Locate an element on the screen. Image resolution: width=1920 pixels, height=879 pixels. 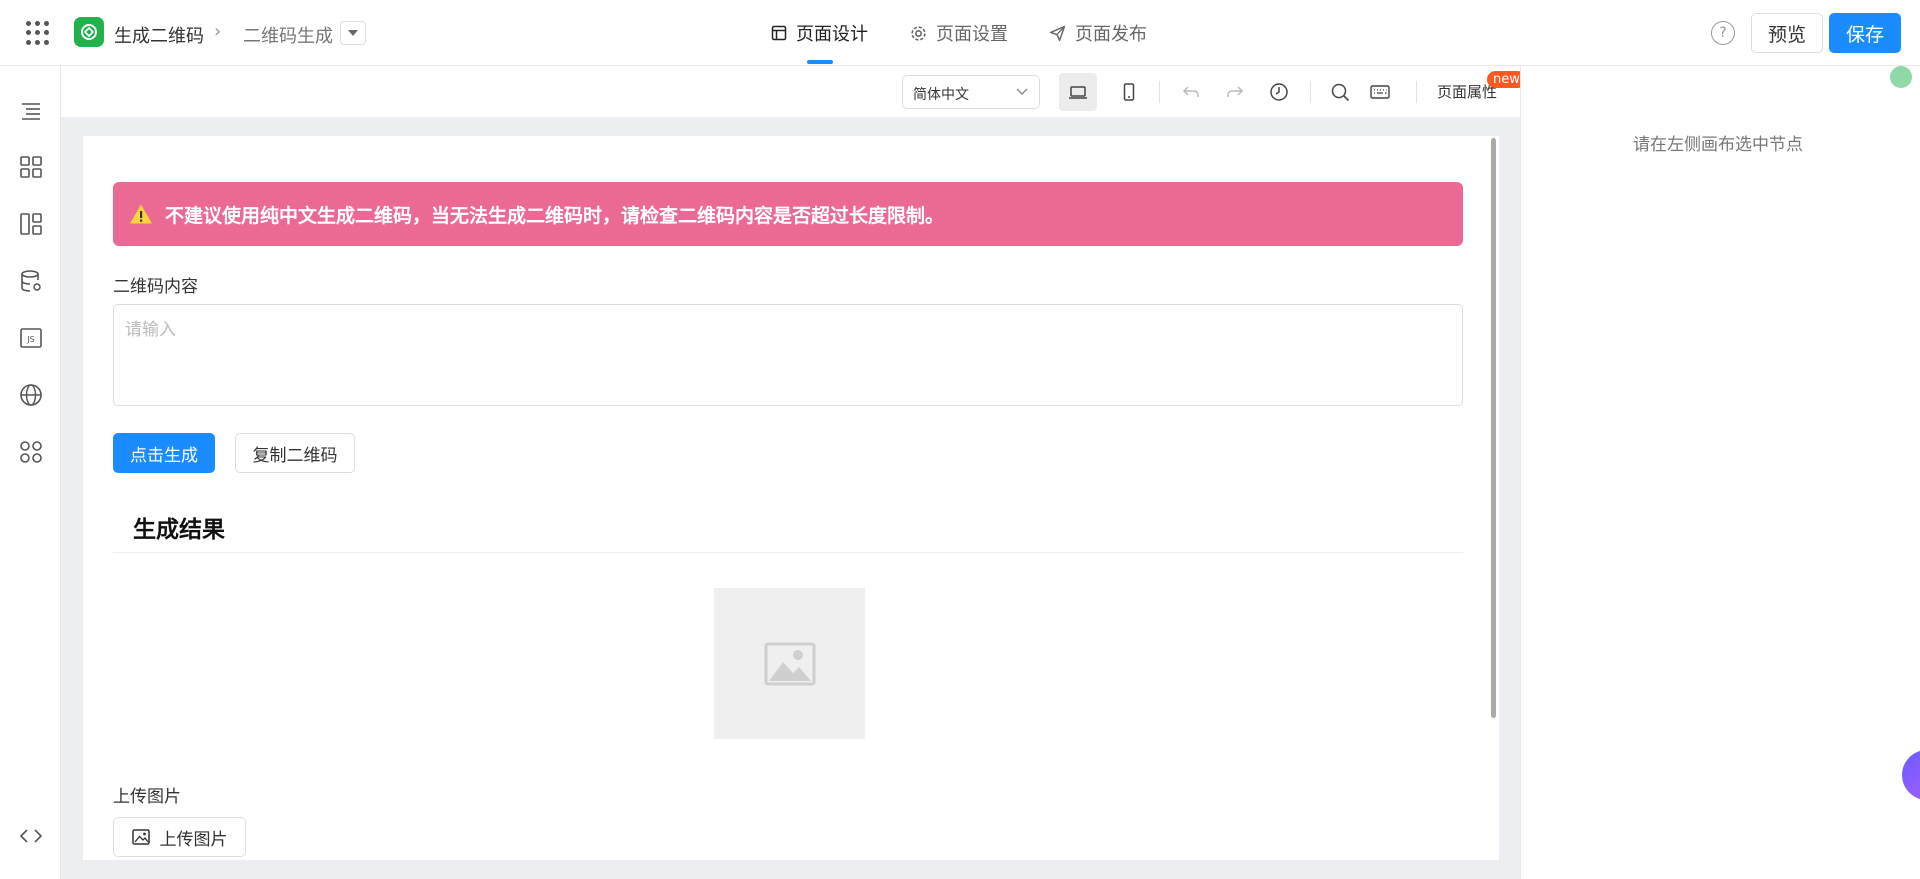
preview-button: 预览 is located at coordinates (1787, 33).